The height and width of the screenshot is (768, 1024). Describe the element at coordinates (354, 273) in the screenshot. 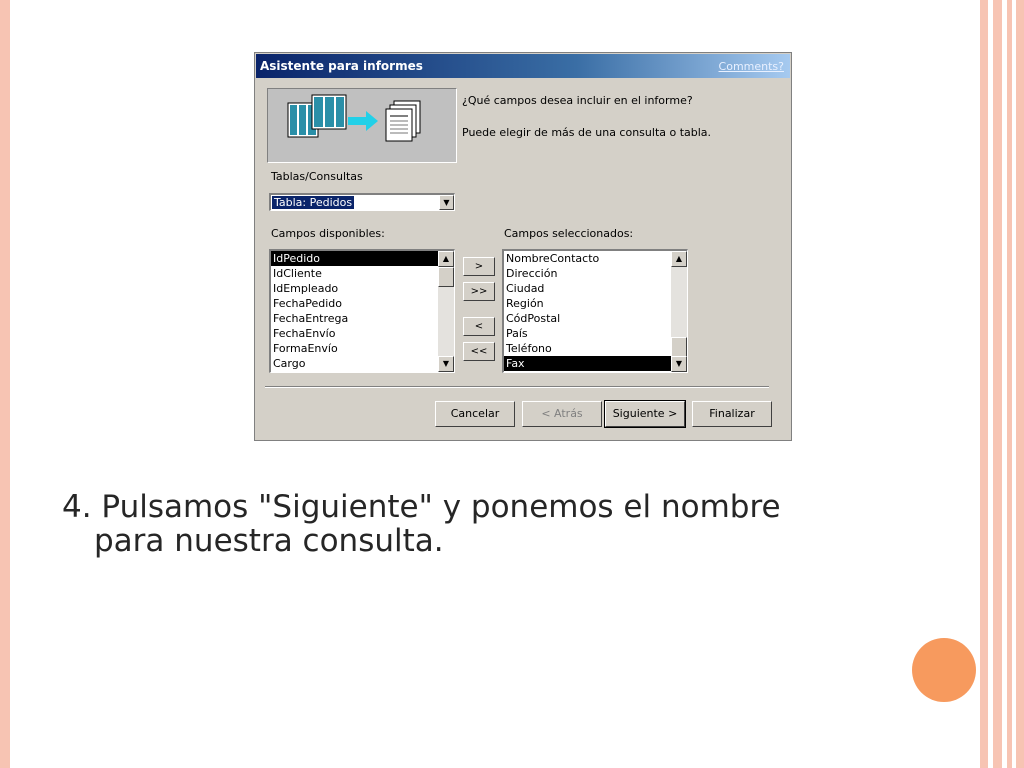

I see `list-item: IdCliente` at that location.